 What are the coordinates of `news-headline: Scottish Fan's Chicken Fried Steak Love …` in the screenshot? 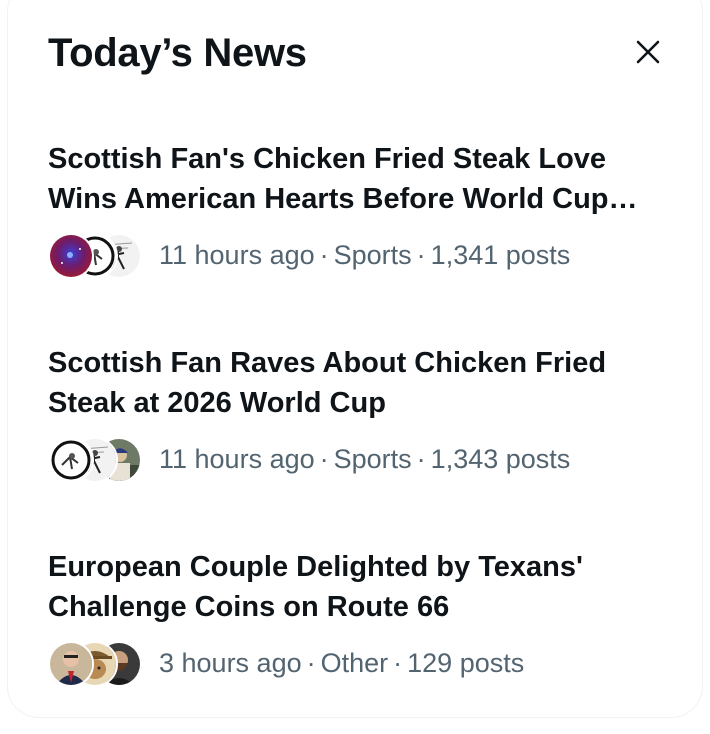 It's located at (328, 179).